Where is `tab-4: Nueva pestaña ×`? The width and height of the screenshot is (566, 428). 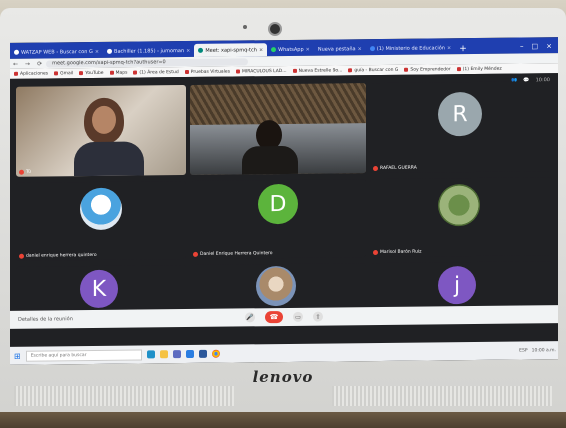 tab-4: Nueva pestaña × is located at coordinates (340, 49).